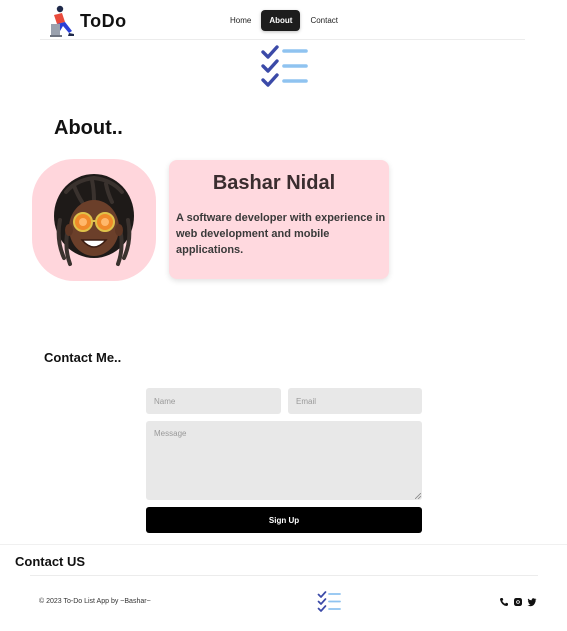  I want to click on nav-contact-link: Contact, so click(324, 20).